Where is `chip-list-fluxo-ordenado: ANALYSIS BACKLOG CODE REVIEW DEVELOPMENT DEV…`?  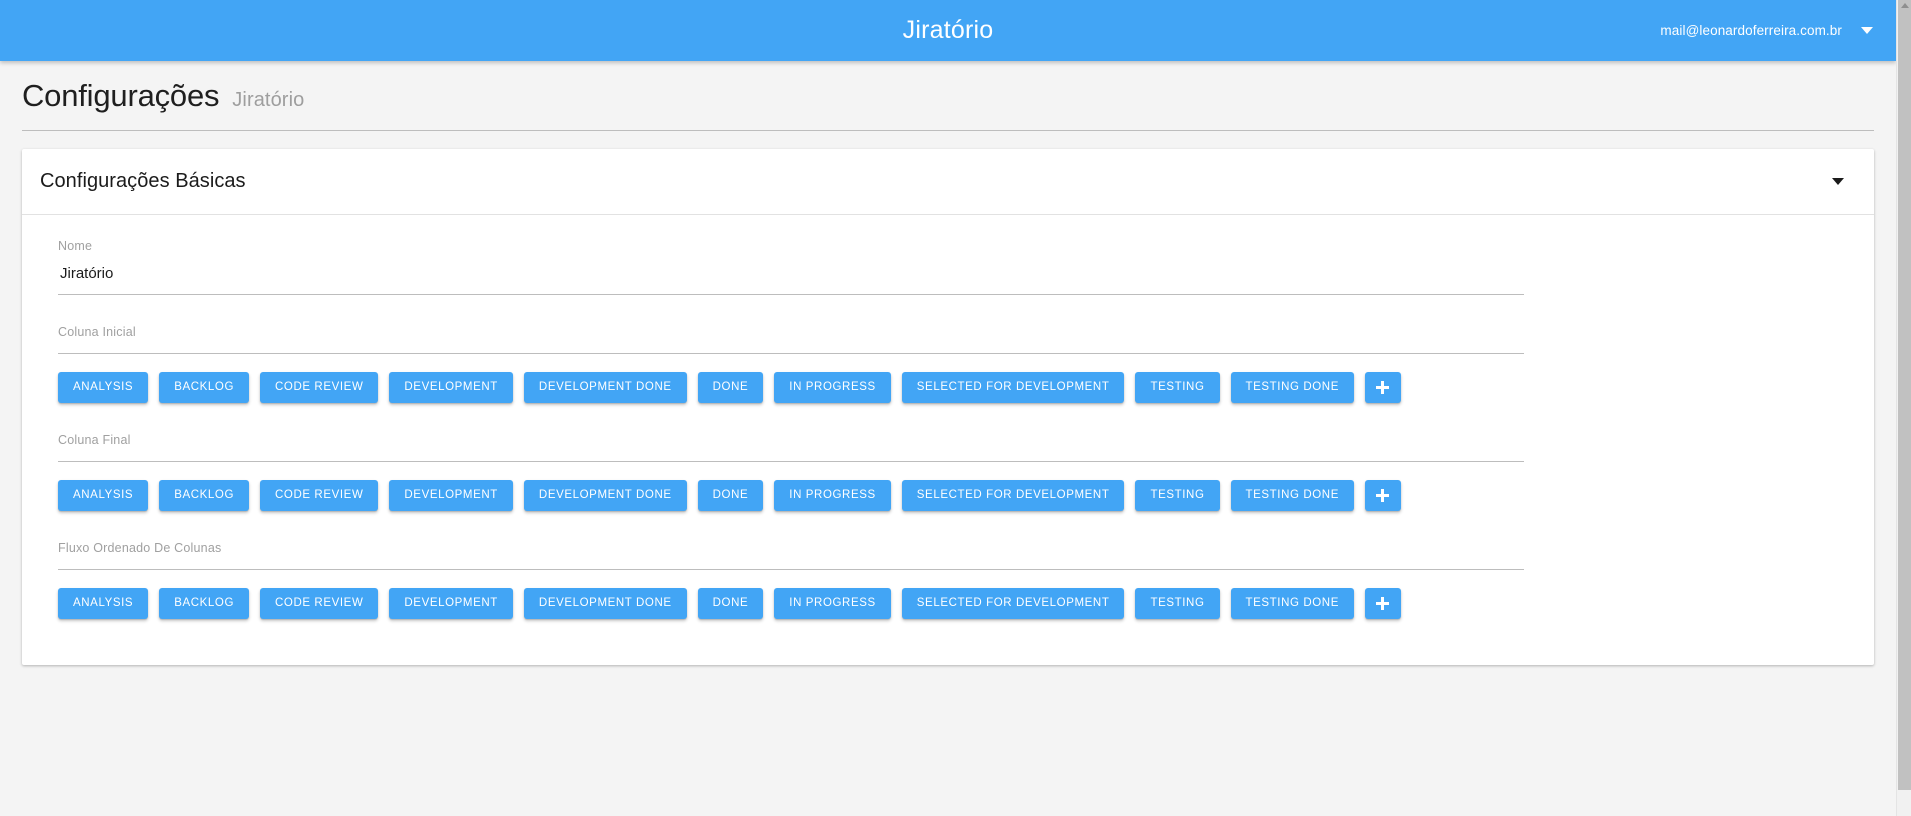
chip-list-fluxo-ordenado: ANALYSIS BACKLOG CODE REVIEW DEVELOPMENT DEV… is located at coordinates (948, 594).